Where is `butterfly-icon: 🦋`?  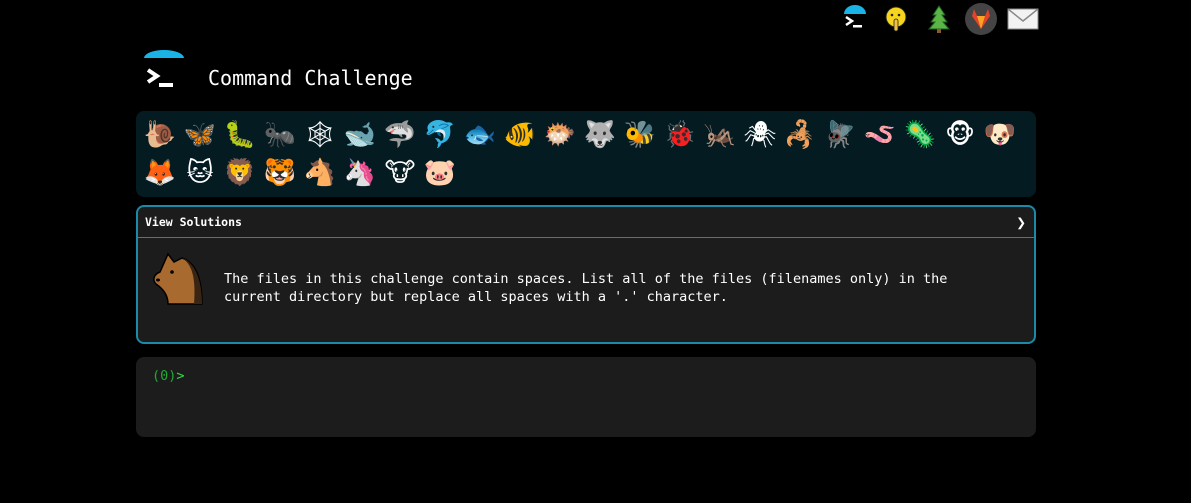
butterfly-icon: 🦋 is located at coordinates (200, 135).